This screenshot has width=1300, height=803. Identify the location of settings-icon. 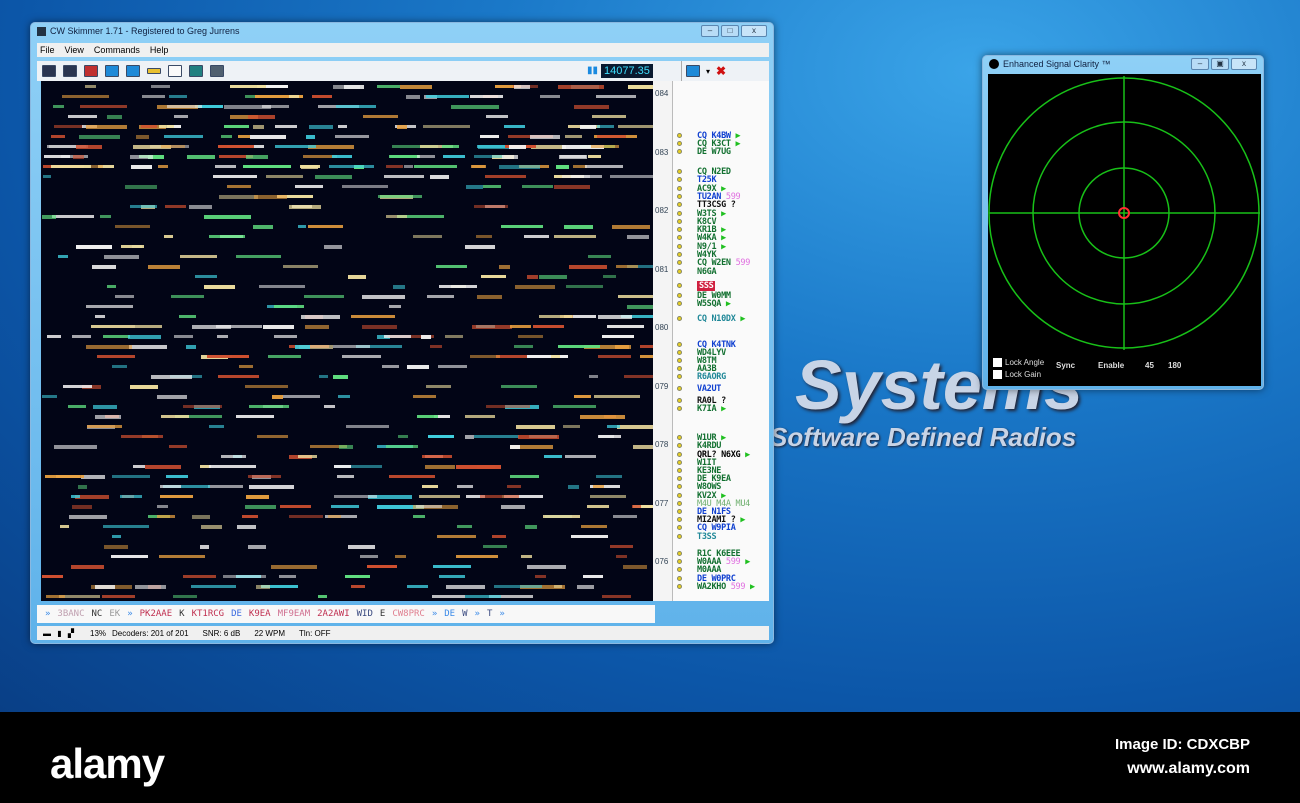
(196, 71).